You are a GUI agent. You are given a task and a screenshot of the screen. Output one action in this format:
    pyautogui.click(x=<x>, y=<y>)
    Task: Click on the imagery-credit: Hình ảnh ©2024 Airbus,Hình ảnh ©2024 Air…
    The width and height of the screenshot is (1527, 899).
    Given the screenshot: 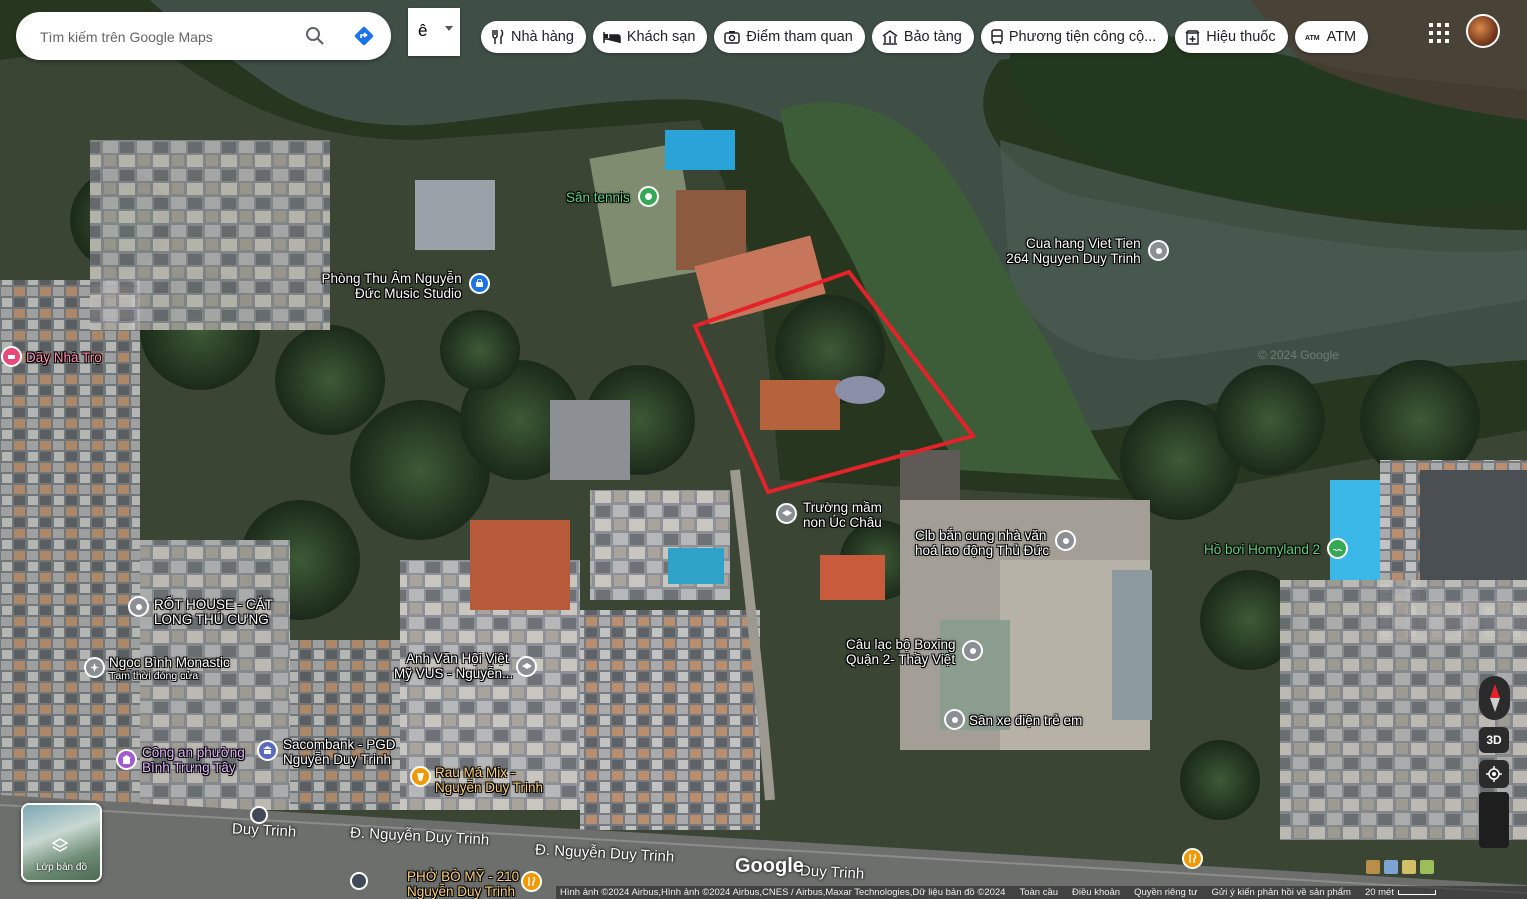 What is the action you would take?
    pyautogui.click(x=783, y=892)
    